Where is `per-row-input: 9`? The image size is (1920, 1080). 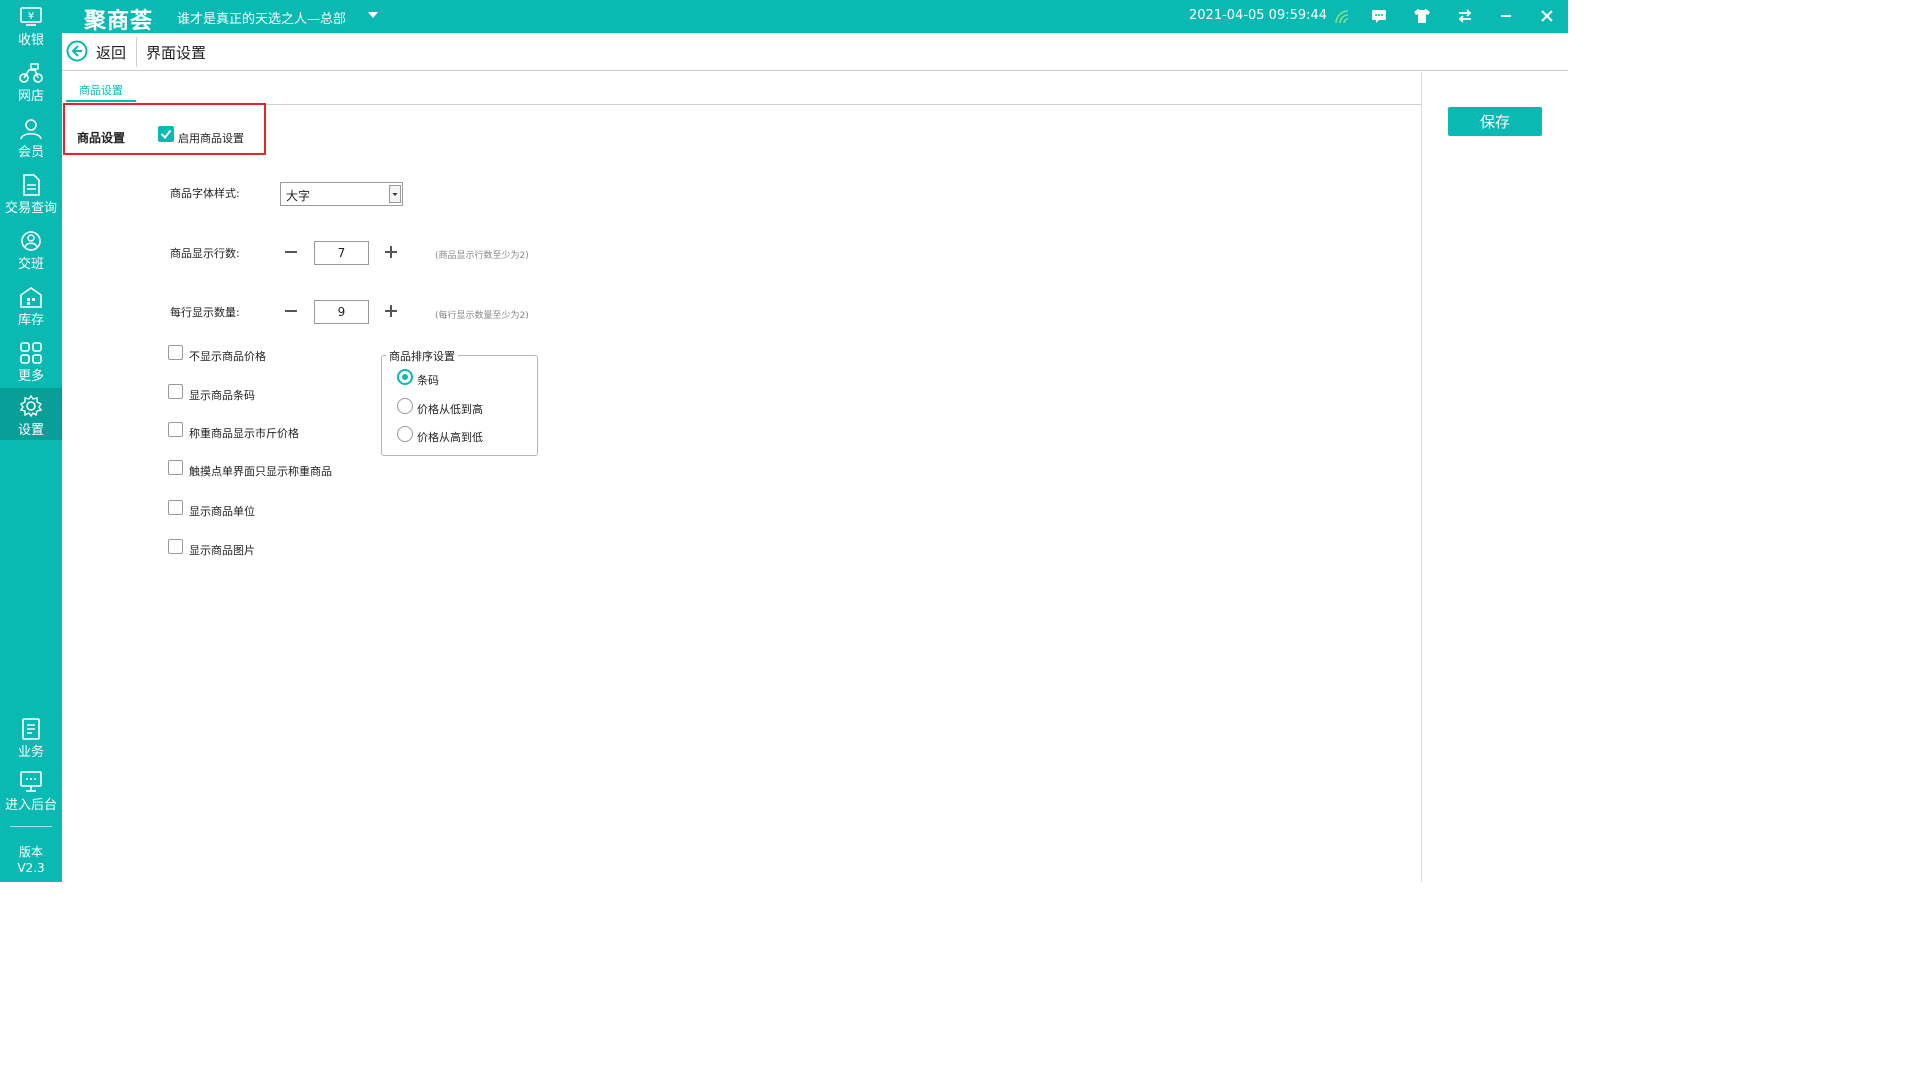
per-row-input: 9 is located at coordinates (341, 312).